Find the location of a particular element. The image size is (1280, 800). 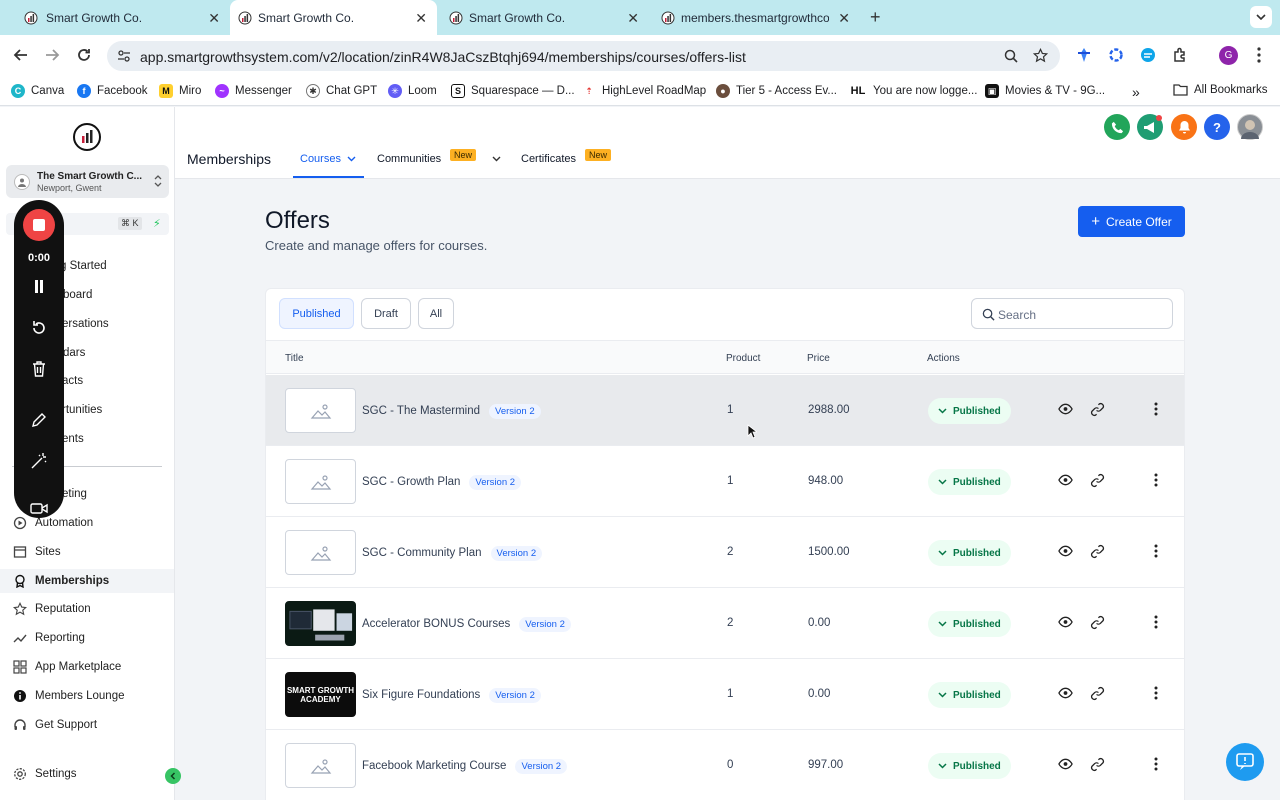

create-offer-button: + Create Offer is located at coordinates (1131, 221).